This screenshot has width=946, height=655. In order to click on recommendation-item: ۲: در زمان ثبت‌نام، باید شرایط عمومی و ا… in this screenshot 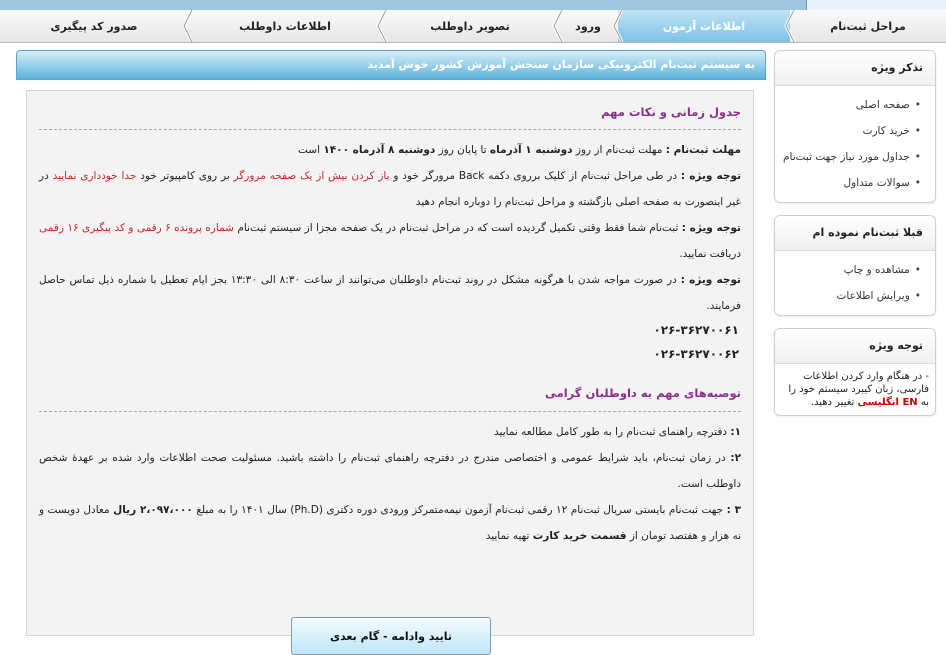, I will do `click(390, 471)`.